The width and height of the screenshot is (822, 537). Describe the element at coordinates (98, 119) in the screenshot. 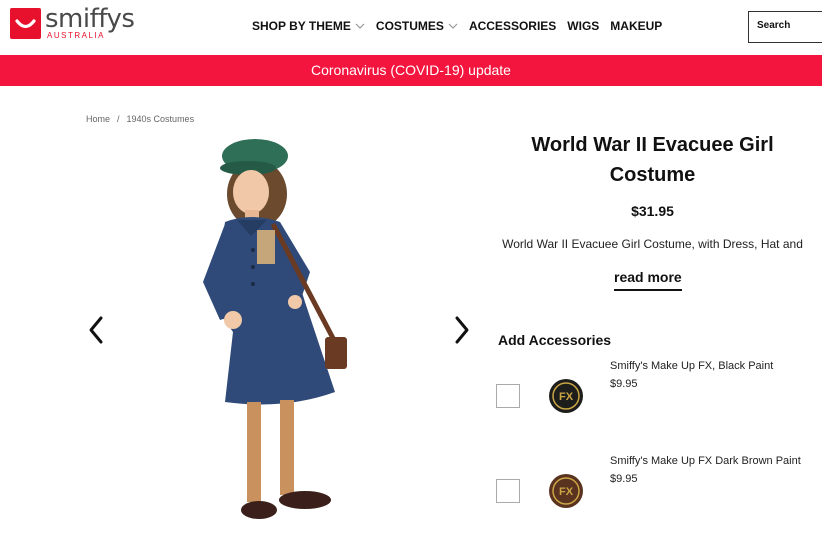

I see `breadcrumb-home: Home` at that location.